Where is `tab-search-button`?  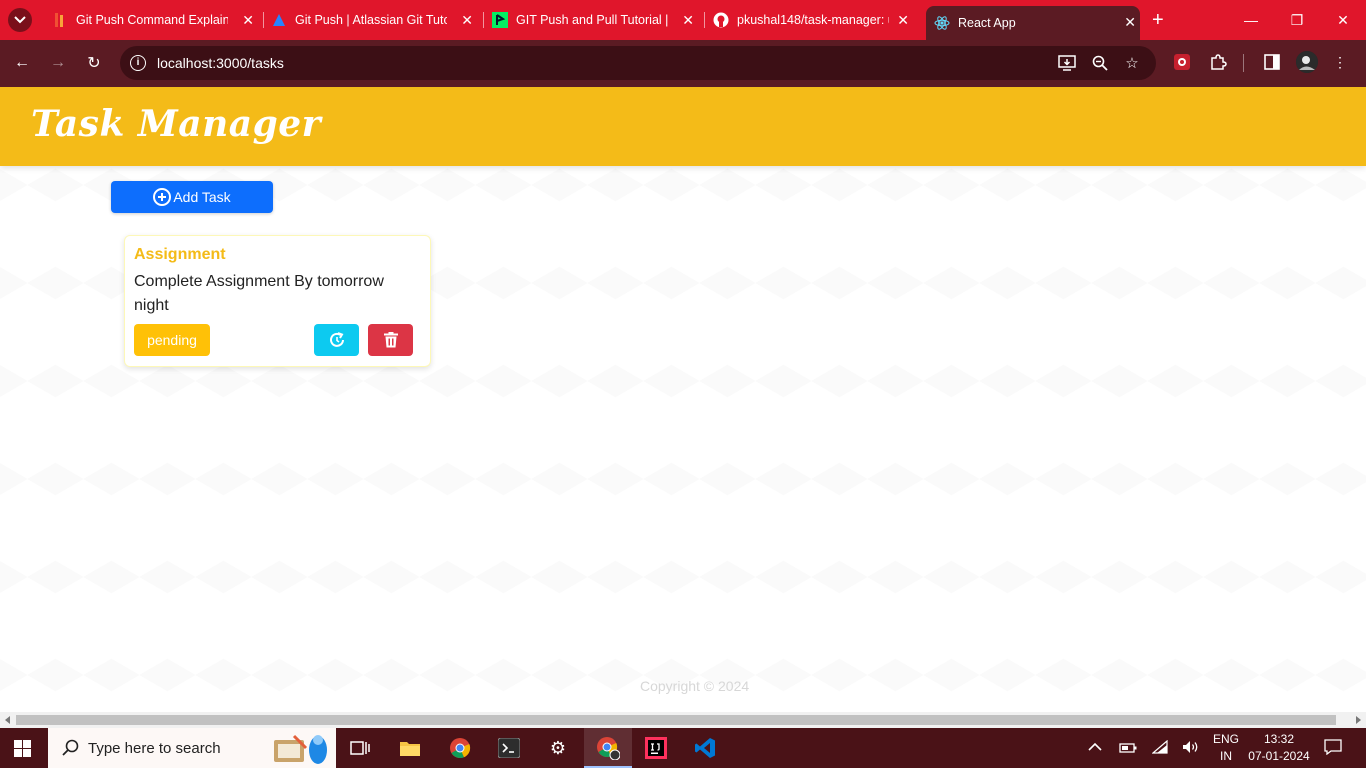
tab-search-button is located at coordinates (20, 20).